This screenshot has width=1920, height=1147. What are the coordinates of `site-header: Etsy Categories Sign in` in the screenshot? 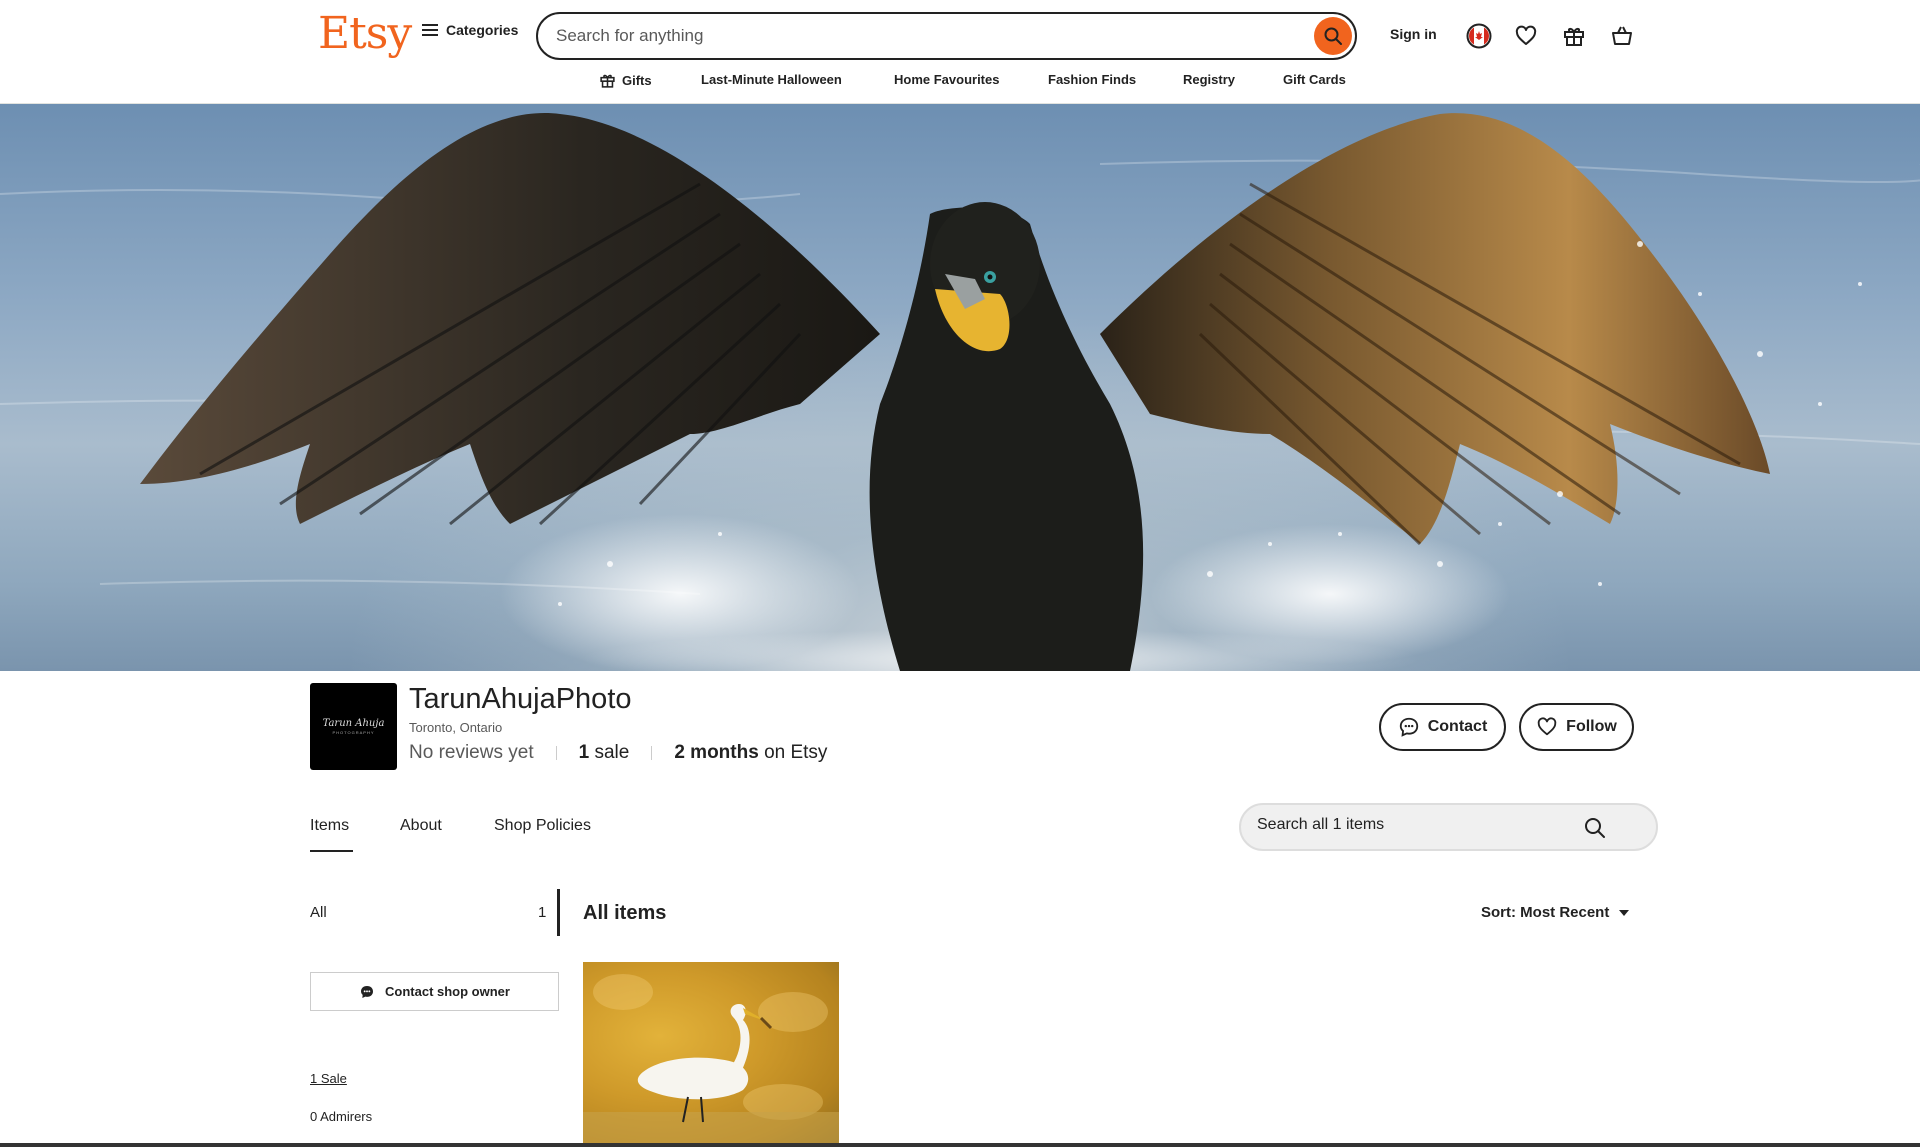 It's located at (960, 52).